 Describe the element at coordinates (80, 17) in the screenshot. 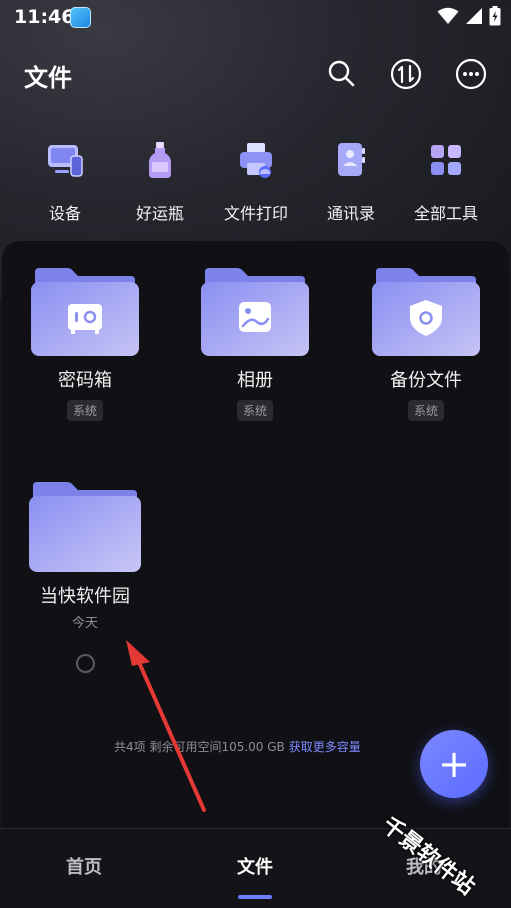

I see `notification-app-icon` at that location.